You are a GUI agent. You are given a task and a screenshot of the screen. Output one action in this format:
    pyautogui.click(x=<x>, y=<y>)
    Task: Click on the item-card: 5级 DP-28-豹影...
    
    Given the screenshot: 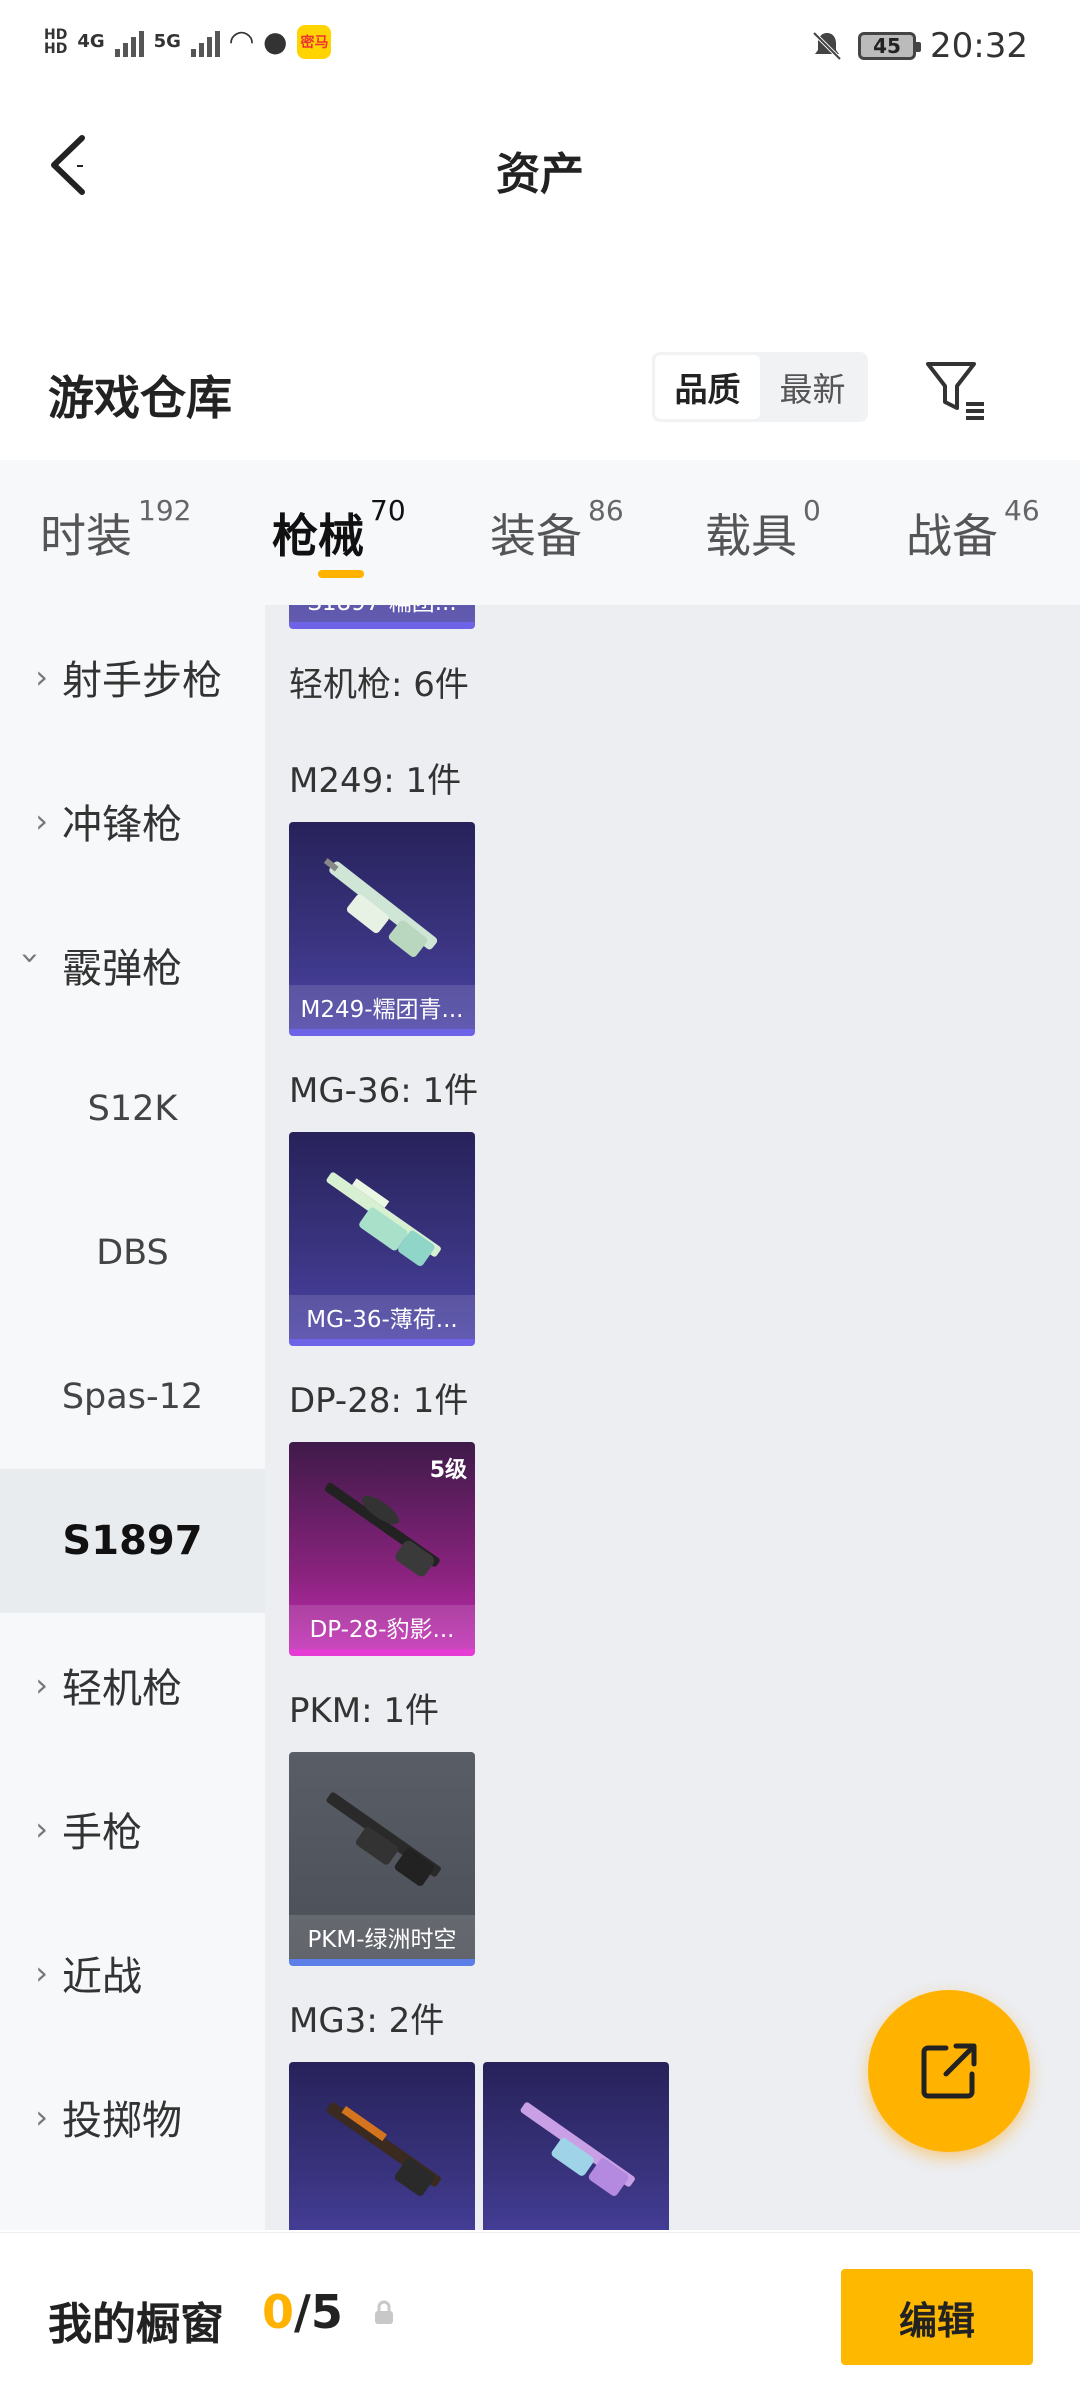 What is the action you would take?
    pyautogui.click(x=382, y=1549)
    